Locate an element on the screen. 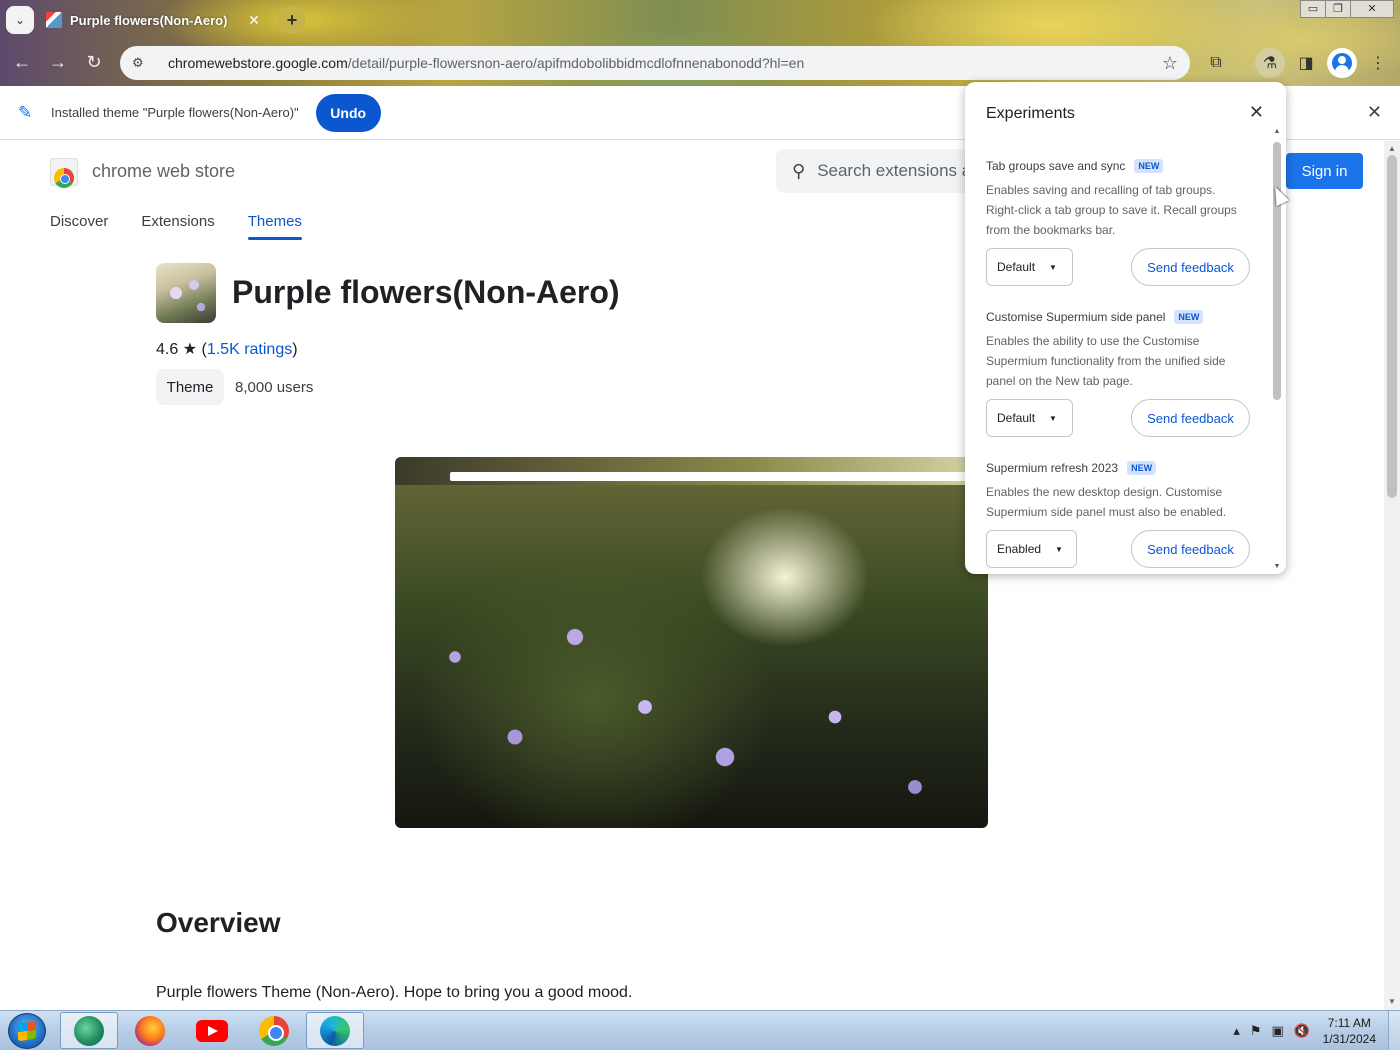 The image size is (1400, 1050). window-controls: ▭ ❐ ✕ is located at coordinates (1347, 9).